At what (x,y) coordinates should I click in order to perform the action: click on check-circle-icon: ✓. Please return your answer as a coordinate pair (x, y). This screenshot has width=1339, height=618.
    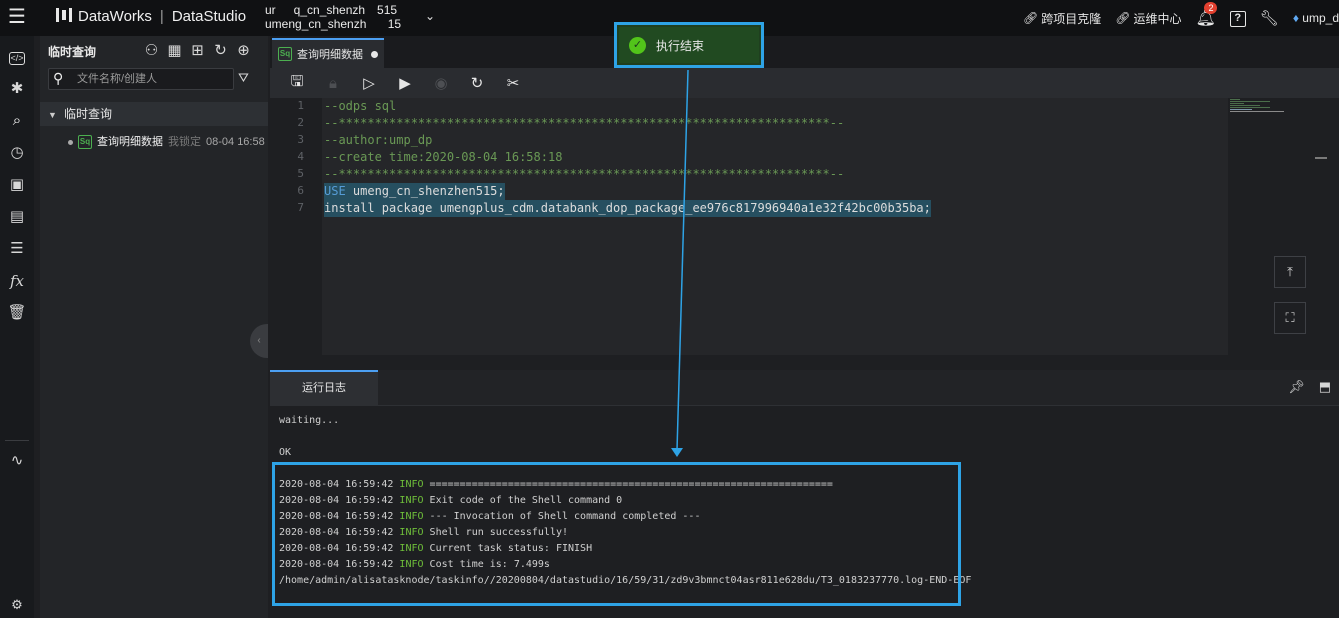
    Looking at the image, I should click on (637, 45).